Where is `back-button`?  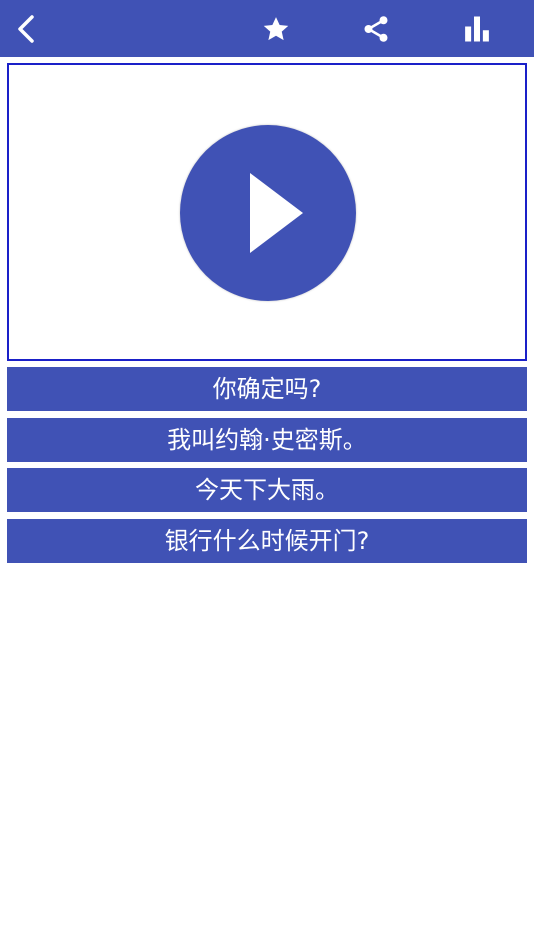 back-button is located at coordinates (26, 28).